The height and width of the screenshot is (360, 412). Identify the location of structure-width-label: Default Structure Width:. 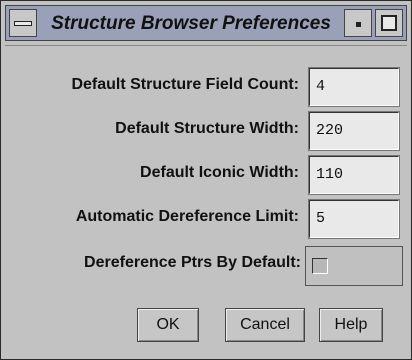
(207, 128).